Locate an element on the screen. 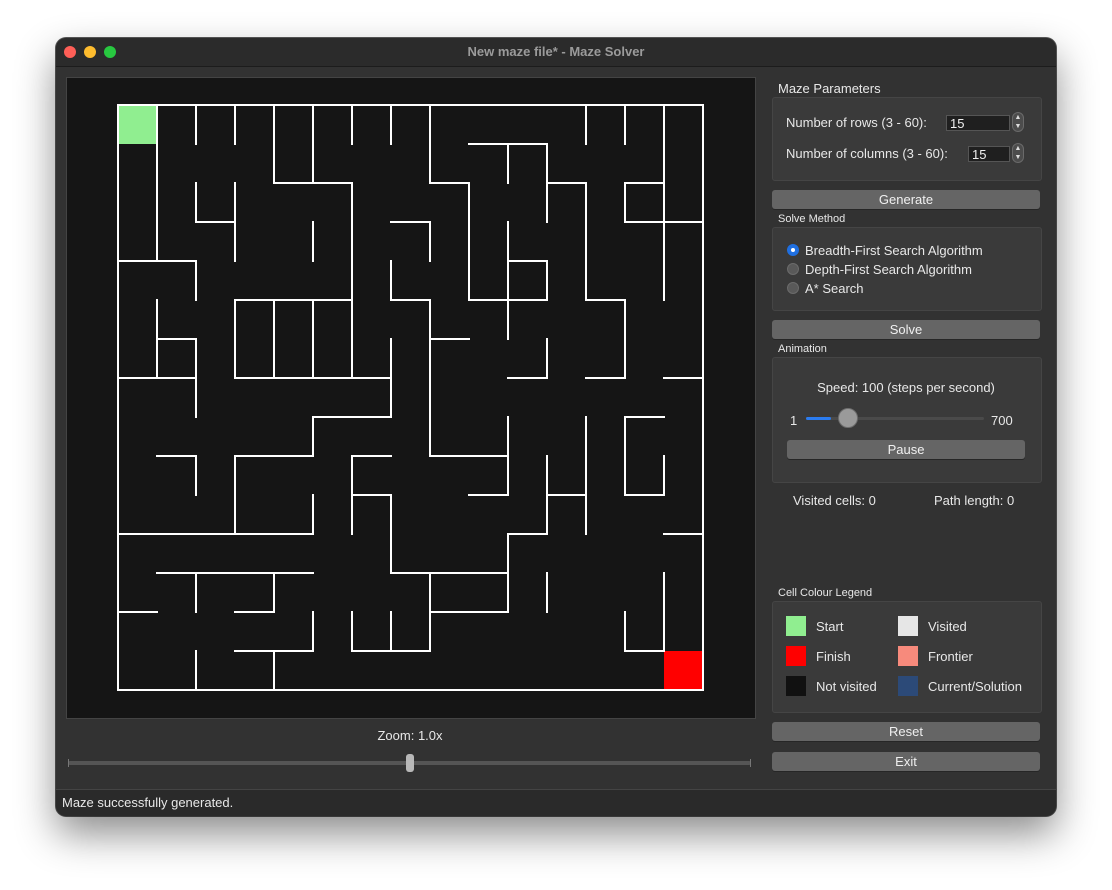 Image resolution: width=1112 pixels, height=890 pixels. legend-swatch-current is located at coordinates (908, 686).